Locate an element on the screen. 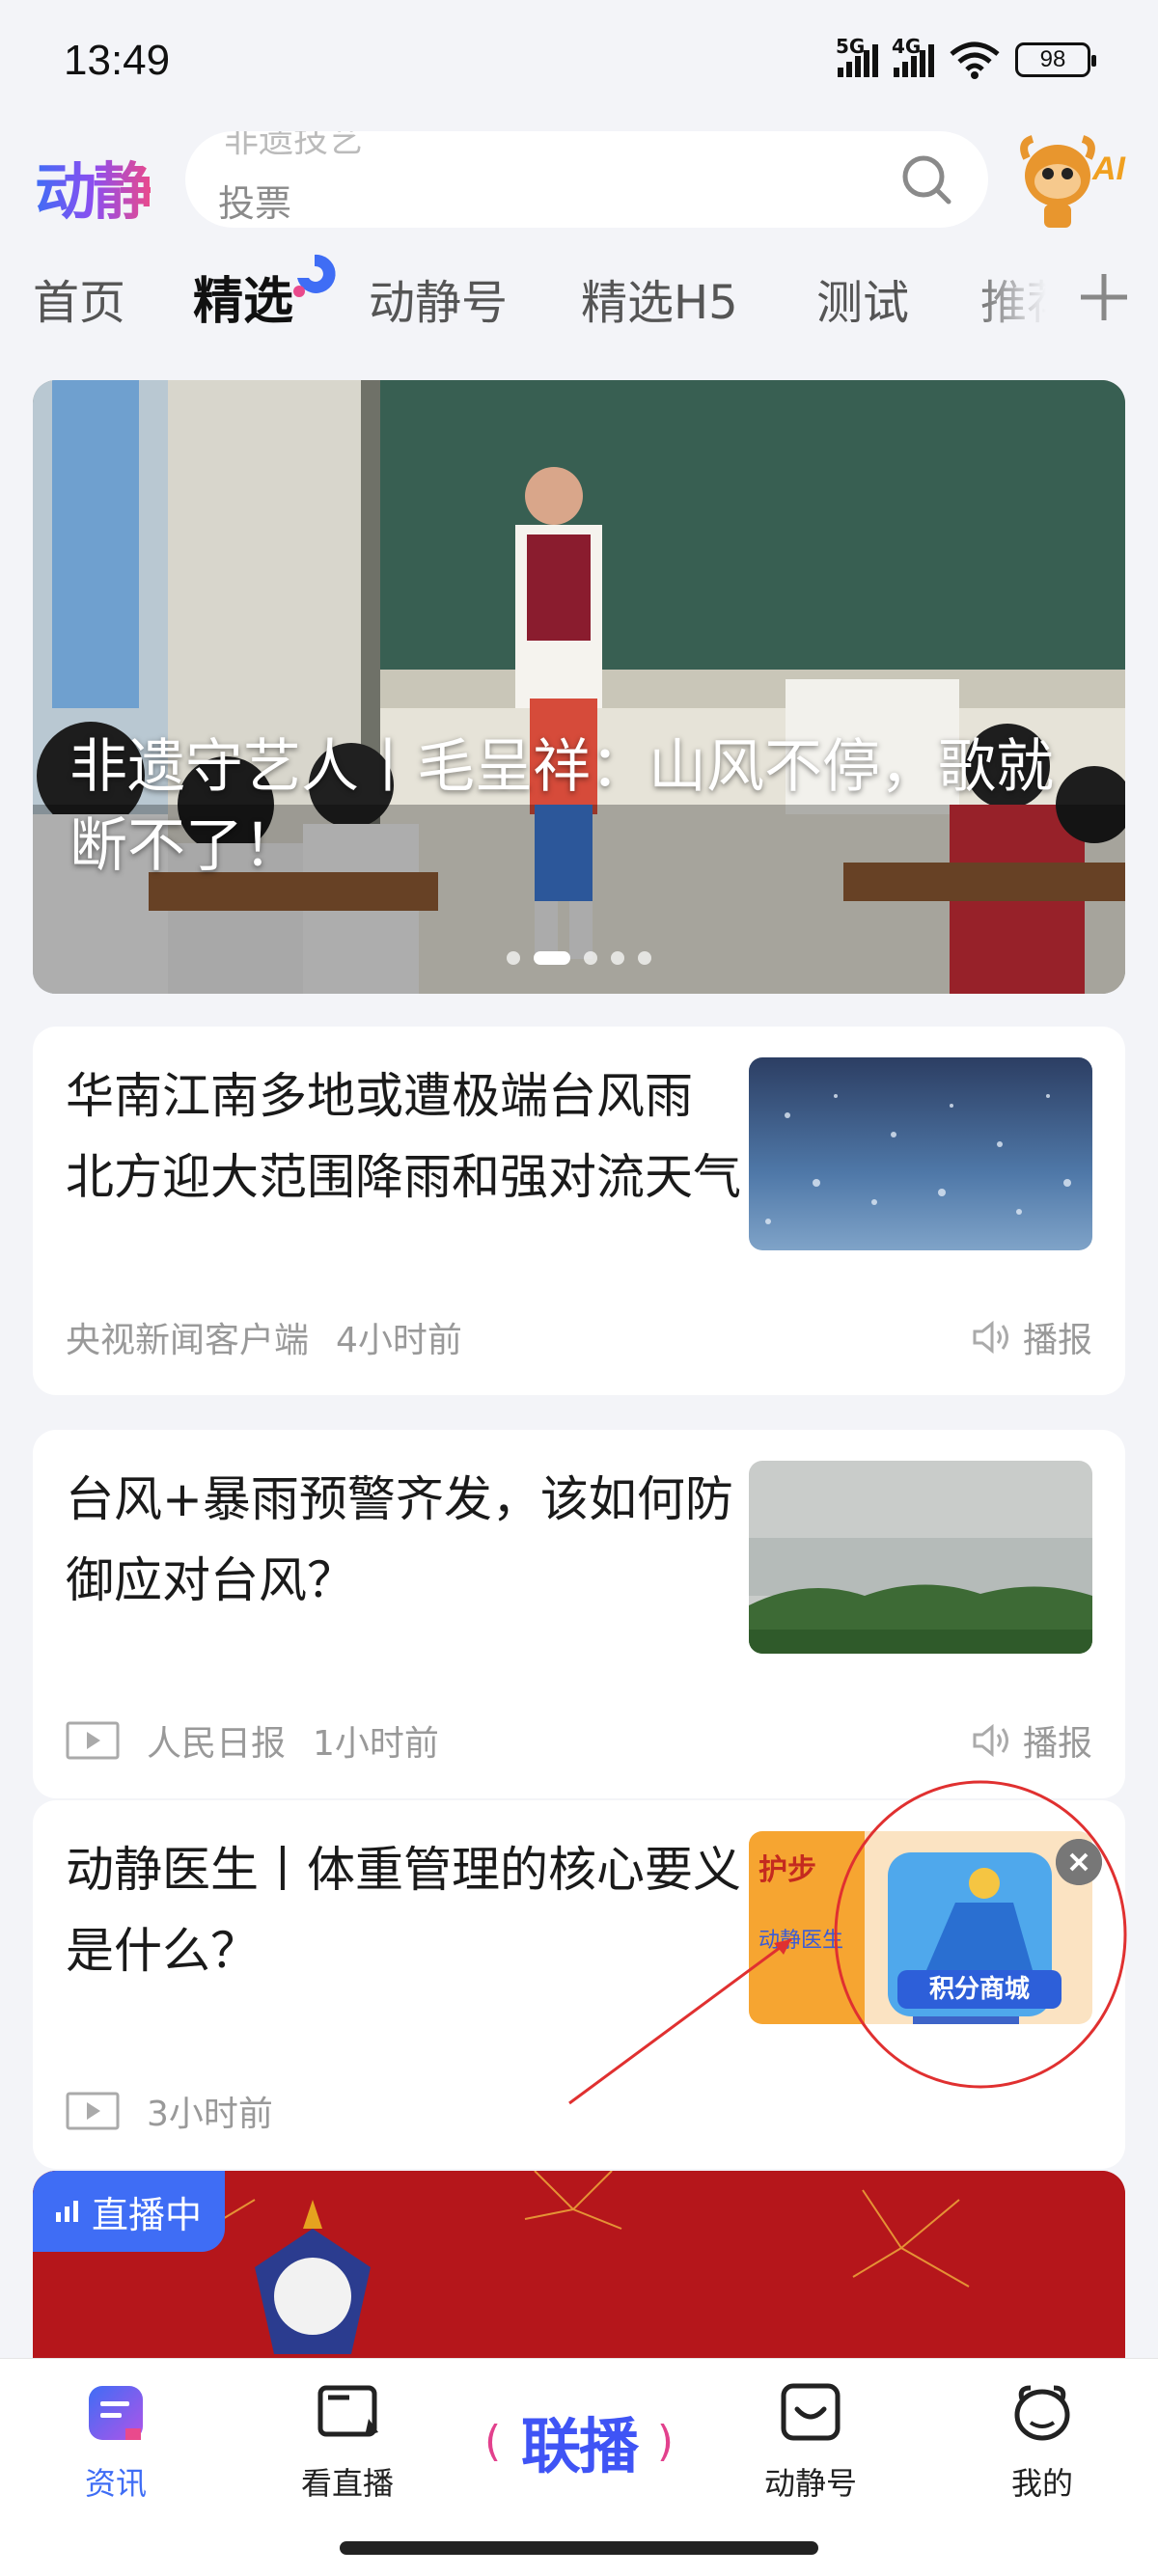 This screenshot has width=1158, height=2576. news-source: 央视新闻客户端 is located at coordinates (188, 1340).